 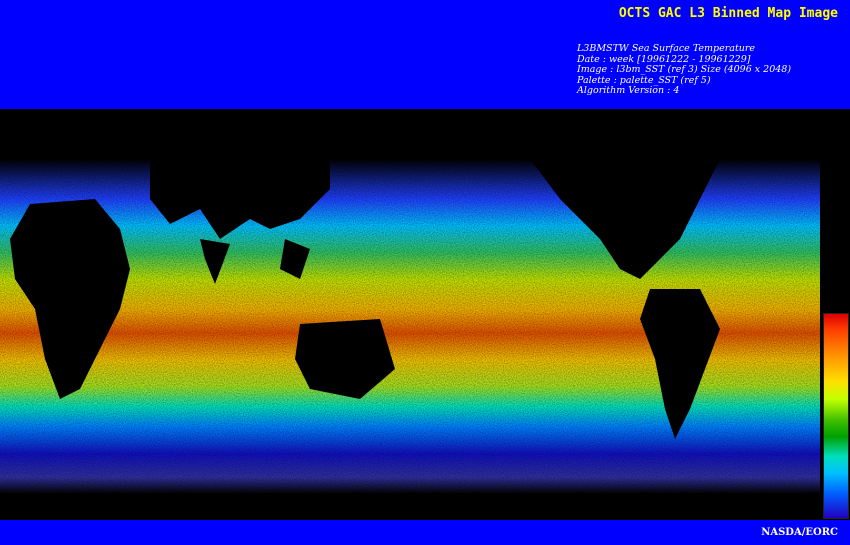 I want to click on sst-color-scale, so click(x=836, y=416).